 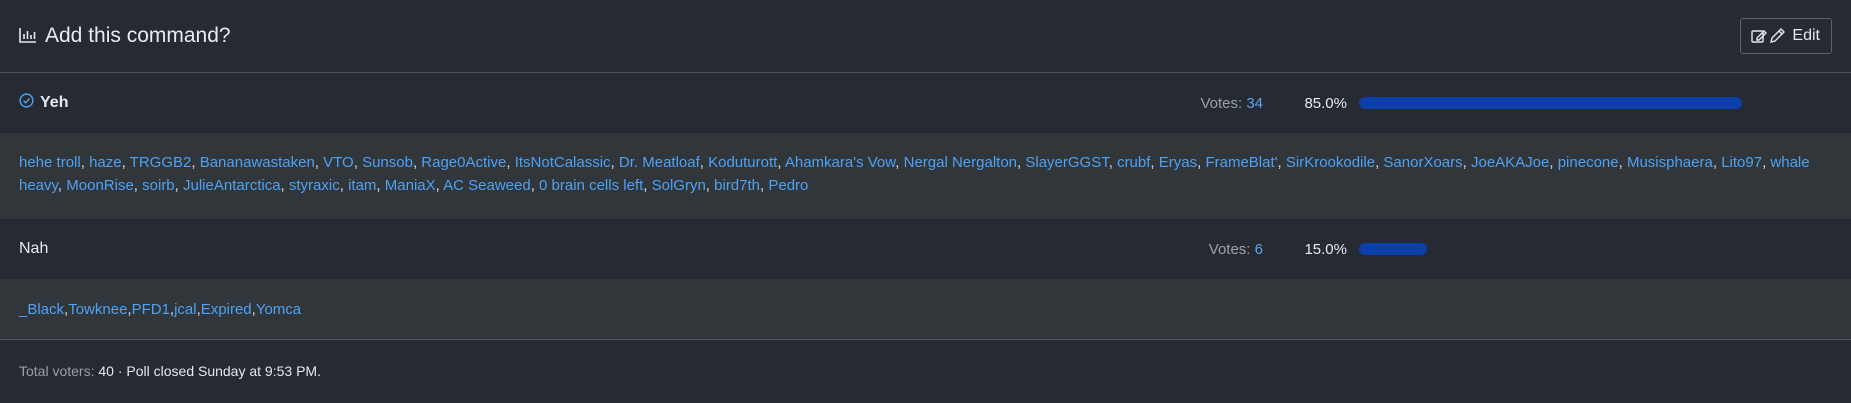 What do you see at coordinates (100, 185) in the screenshot?
I see `voter-link: MoonRise` at bounding box center [100, 185].